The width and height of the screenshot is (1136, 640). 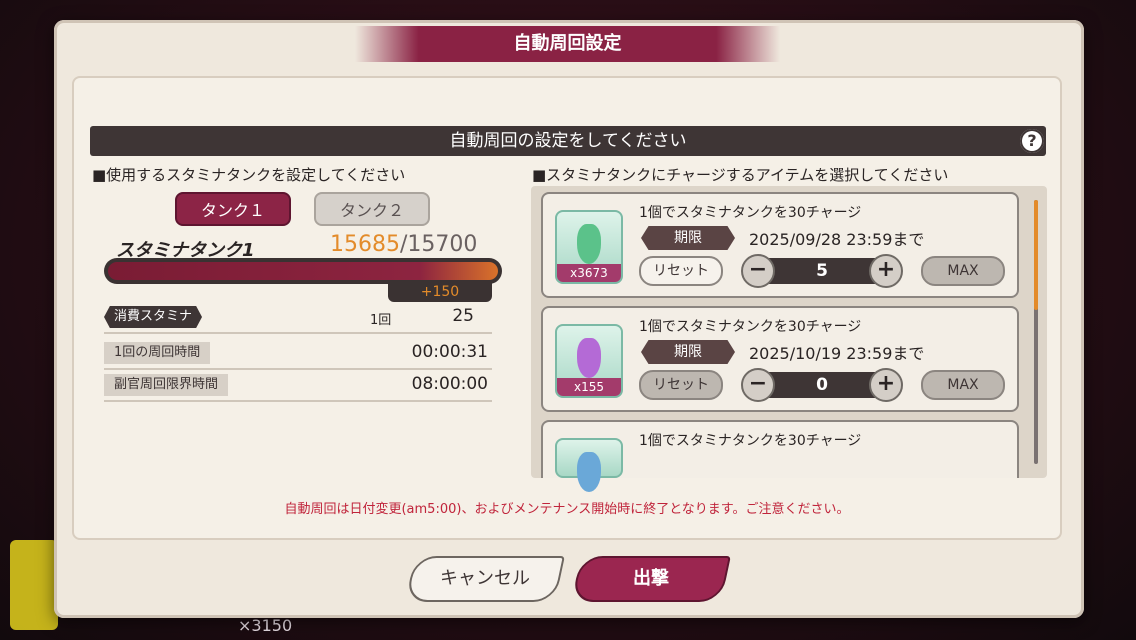 I want to click on stepper-value: 5, so click(x=822, y=271).